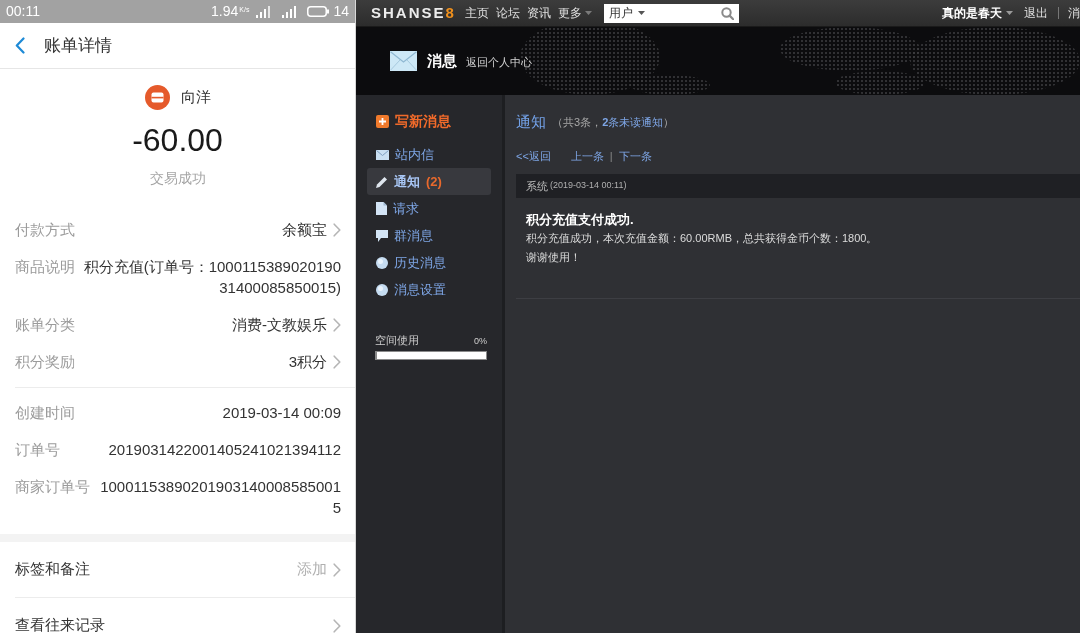  I want to click on pencil-icon, so click(382, 181).